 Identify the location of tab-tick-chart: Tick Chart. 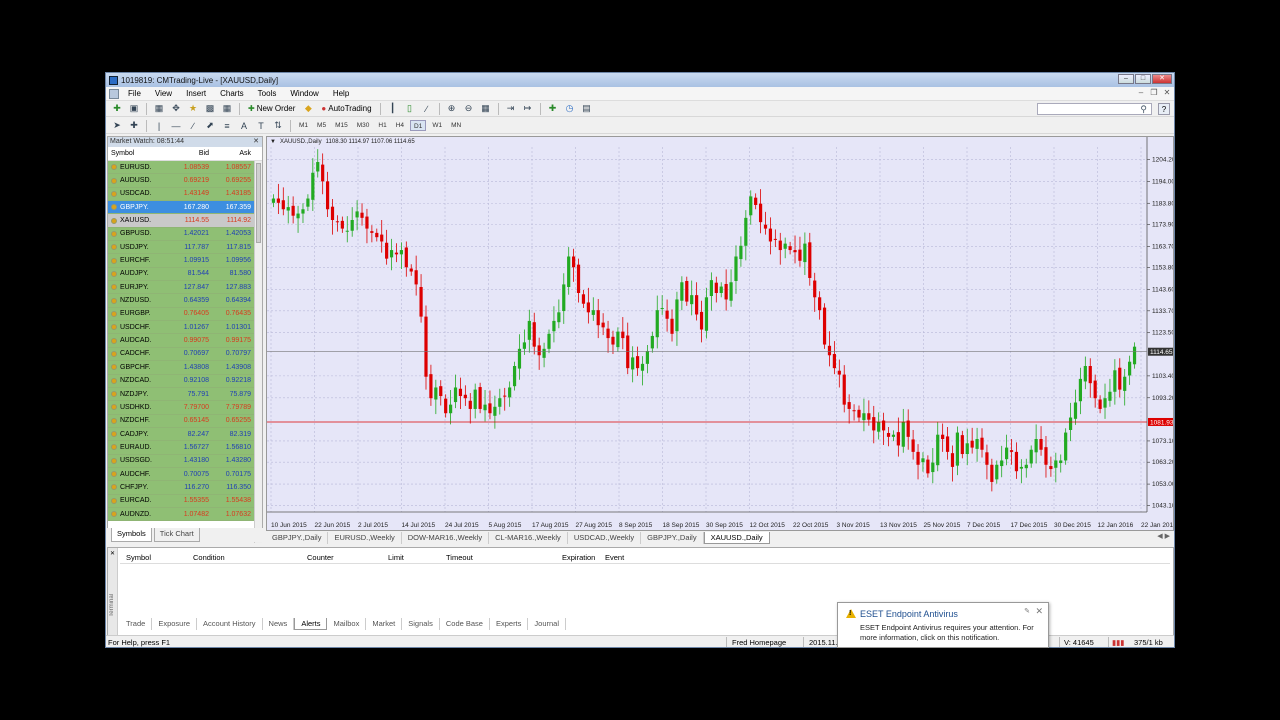
(176, 535).